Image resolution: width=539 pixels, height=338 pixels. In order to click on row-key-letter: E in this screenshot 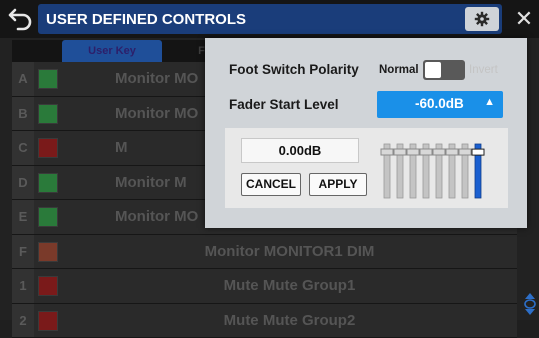, I will do `click(23, 217)`.